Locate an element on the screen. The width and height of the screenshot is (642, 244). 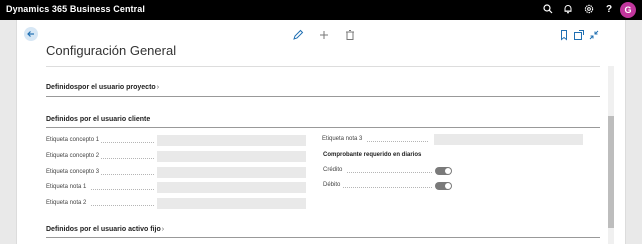
field-etiqueta-concepto-1: Etiqueta concepto 1 is located at coordinates (176, 141).